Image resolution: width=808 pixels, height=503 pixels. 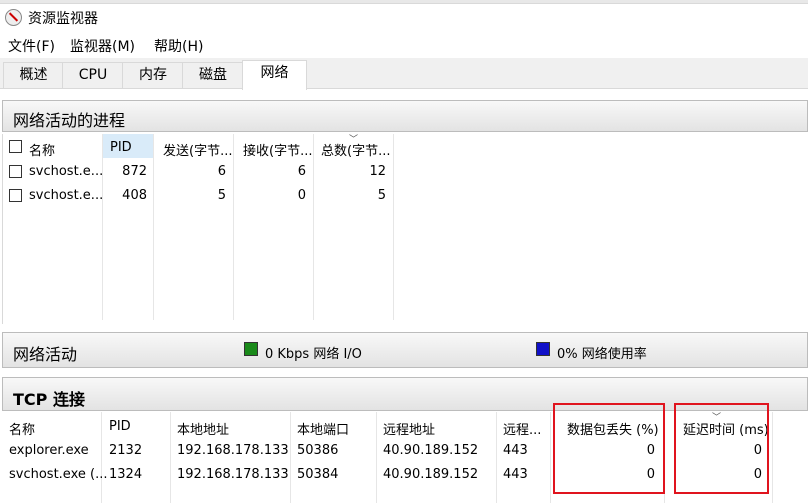 I want to click on network-io-legend-icon, so click(x=251, y=349).